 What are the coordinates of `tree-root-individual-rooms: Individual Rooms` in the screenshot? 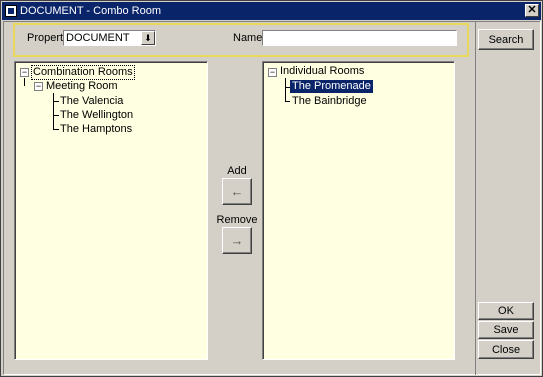 It's located at (322, 71).